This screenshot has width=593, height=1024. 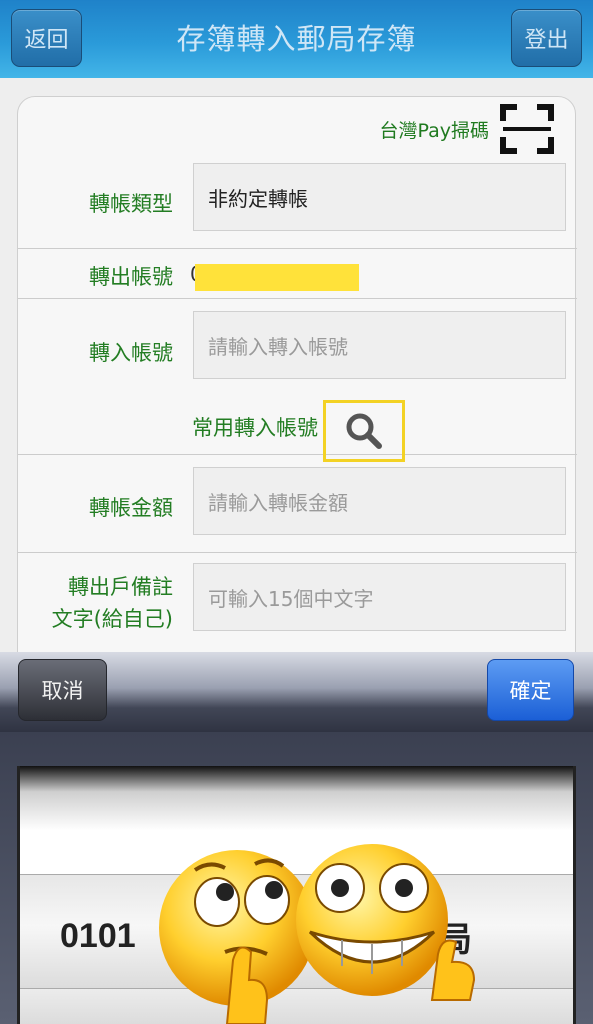 I want to click on amount-label: 轉帳金額, so click(x=131, y=508).